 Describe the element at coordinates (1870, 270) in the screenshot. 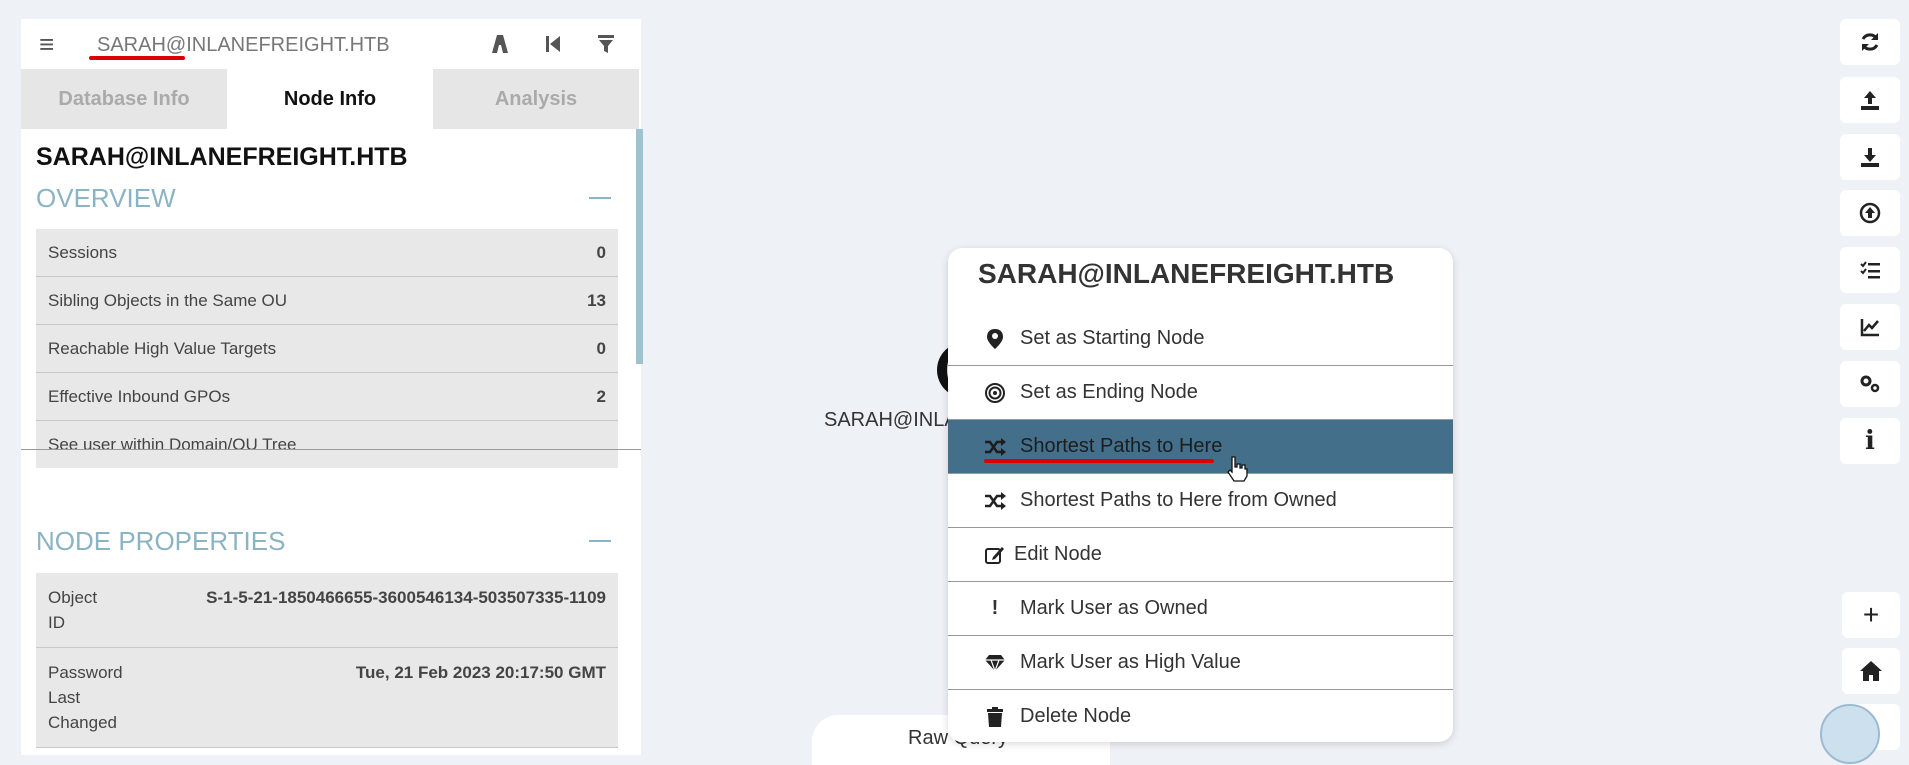

I see `query-list-icon` at that location.